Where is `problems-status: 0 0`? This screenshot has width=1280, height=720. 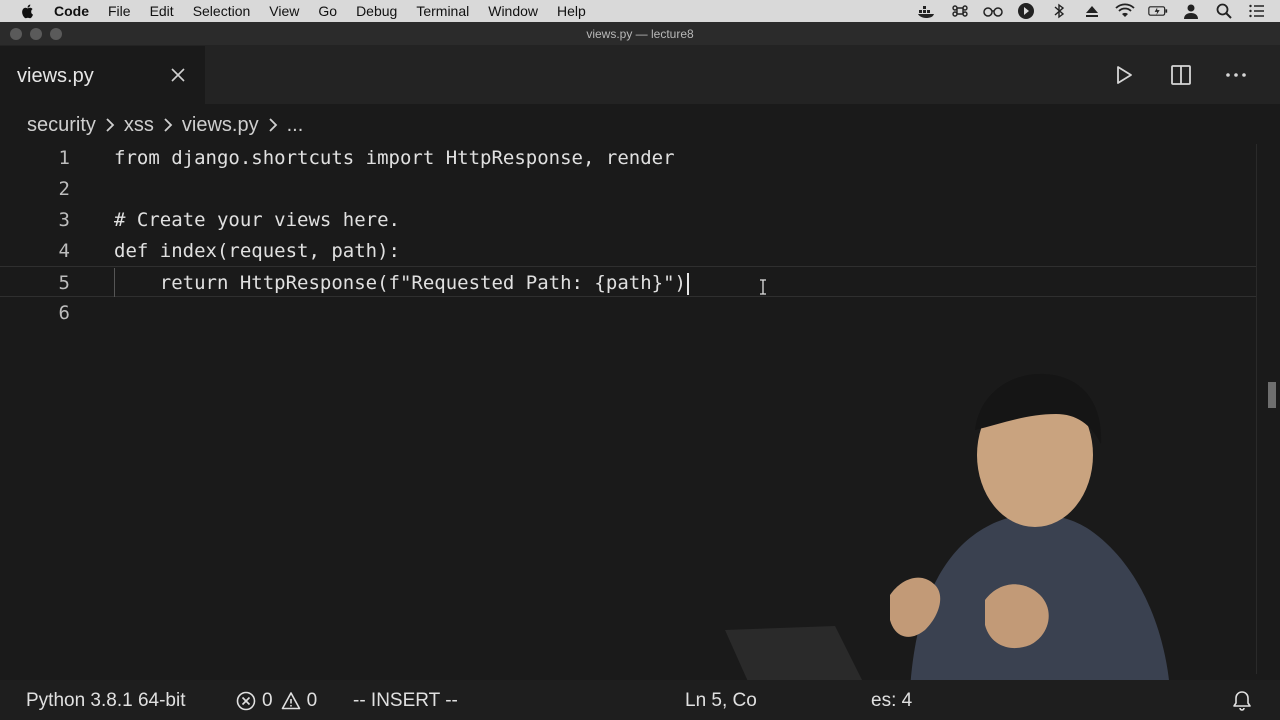 problems-status: 0 0 is located at coordinates (276, 701).